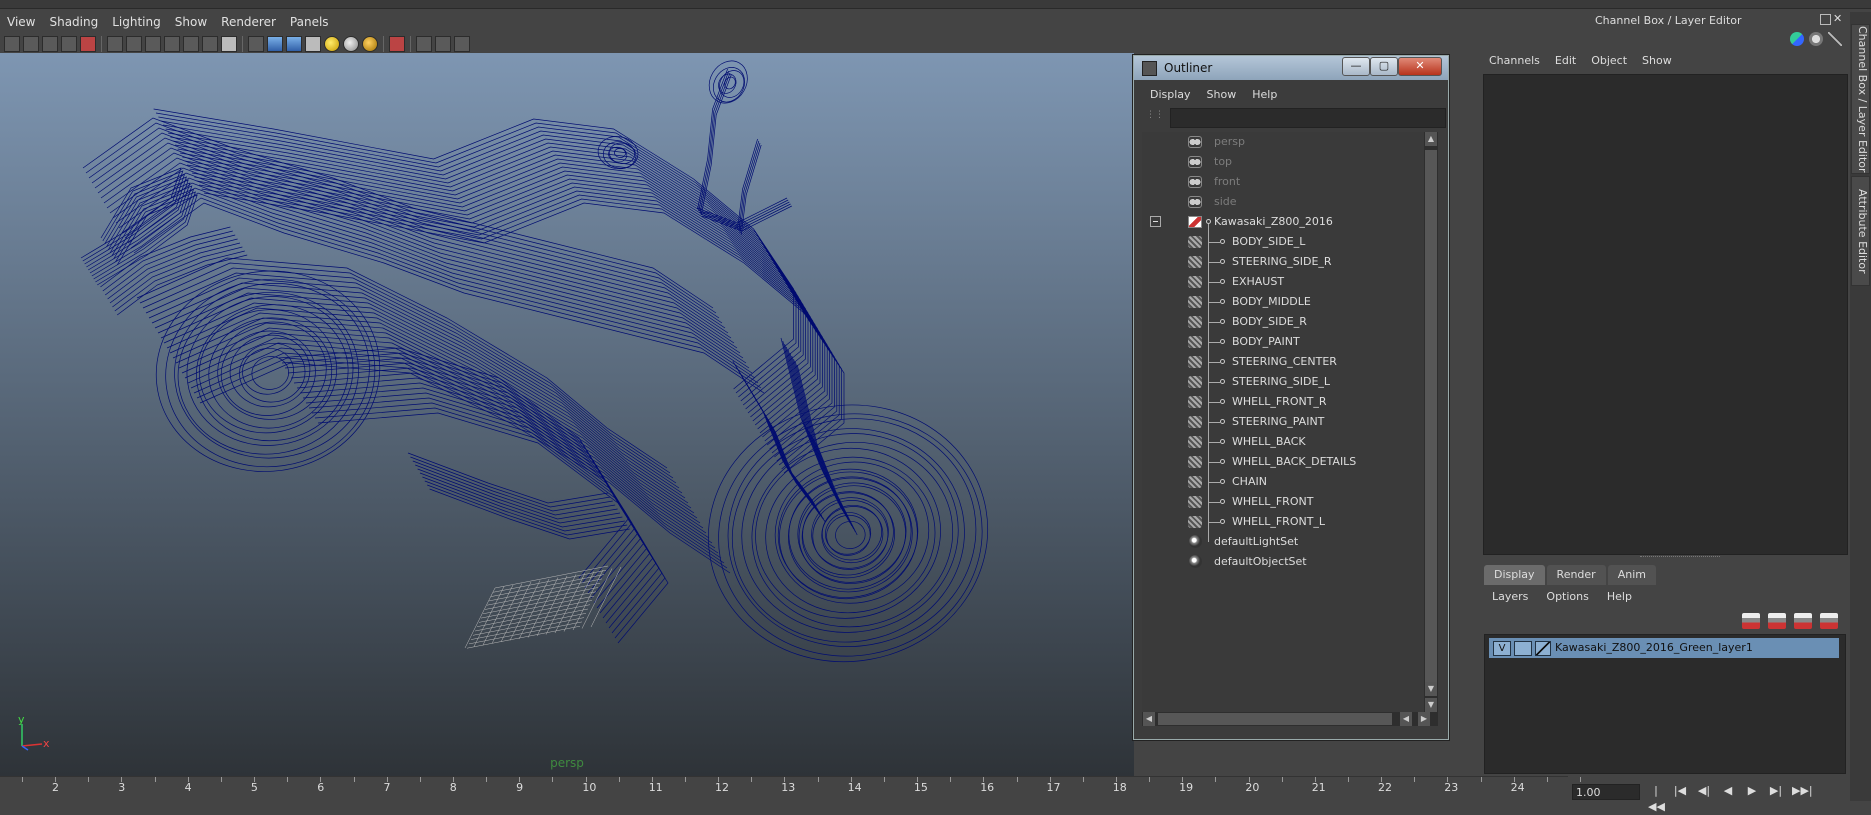  I want to click on scroll-down-small-icon: ▼, so click(1431, 689).